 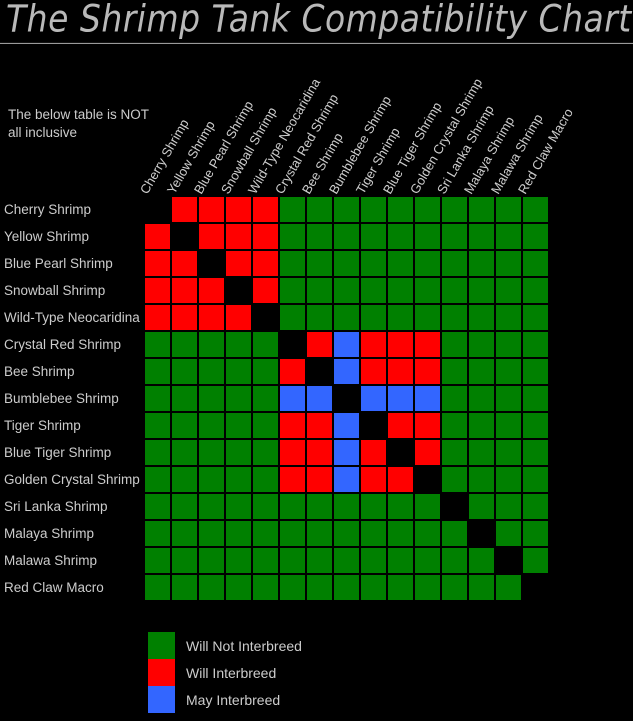 I want to click on legend-label-red: Will Interbreed, so click(x=231, y=673).